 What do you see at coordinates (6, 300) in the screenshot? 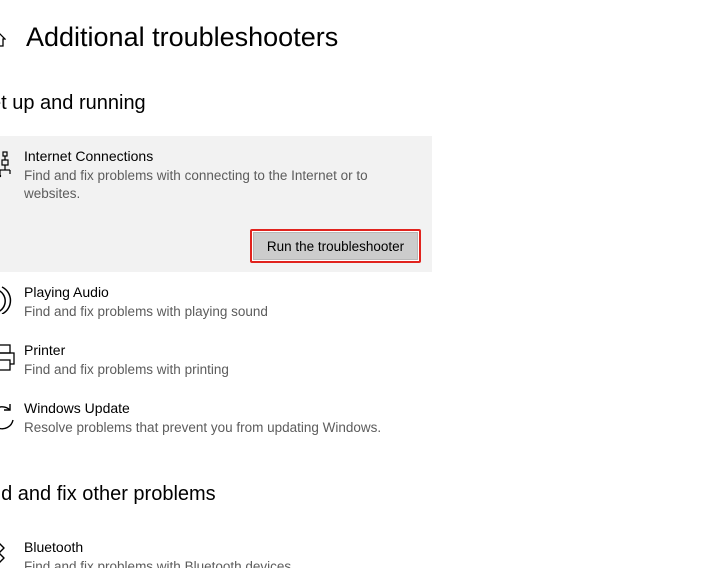
I see `speaker-icon` at bounding box center [6, 300].